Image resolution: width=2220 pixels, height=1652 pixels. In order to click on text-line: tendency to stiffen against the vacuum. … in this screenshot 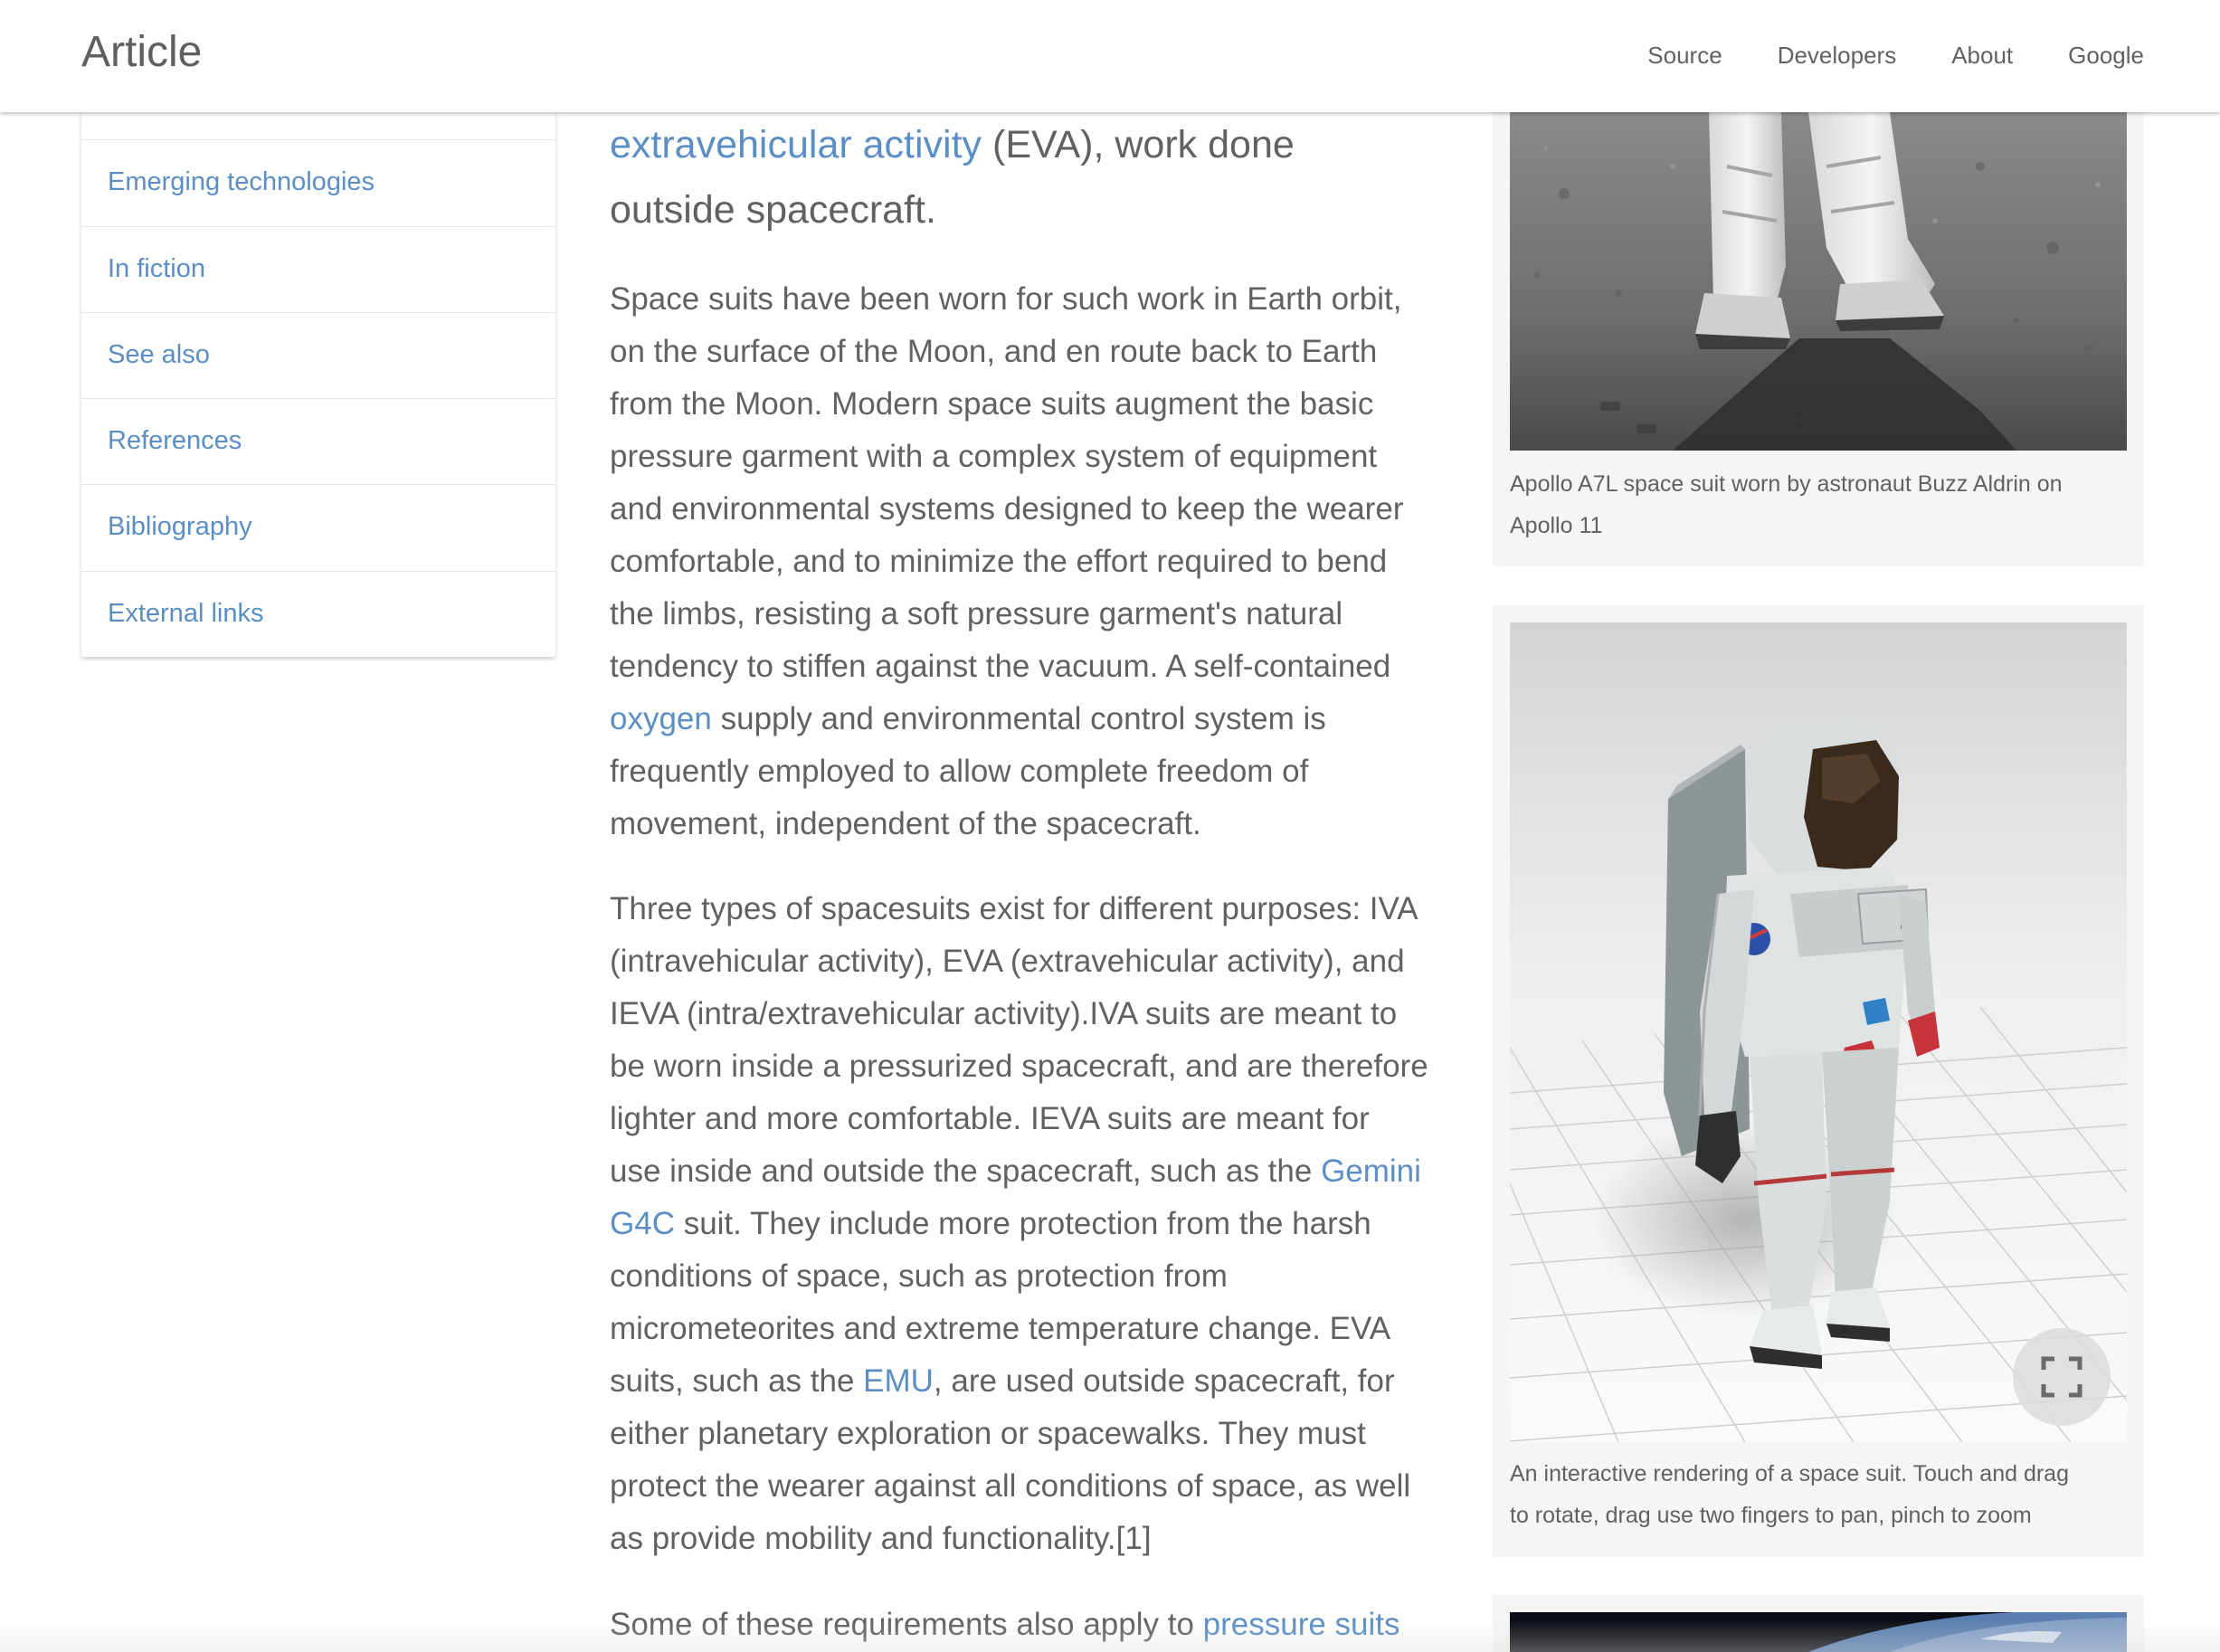, I will do `click(1000, 666)`.